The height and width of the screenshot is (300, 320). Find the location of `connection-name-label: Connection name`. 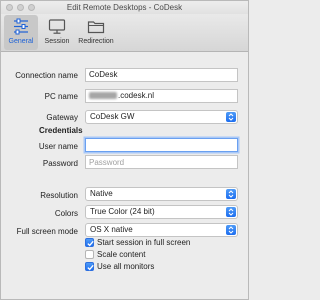

connection-name-label: Connection name is located at coordinates (46, 75).